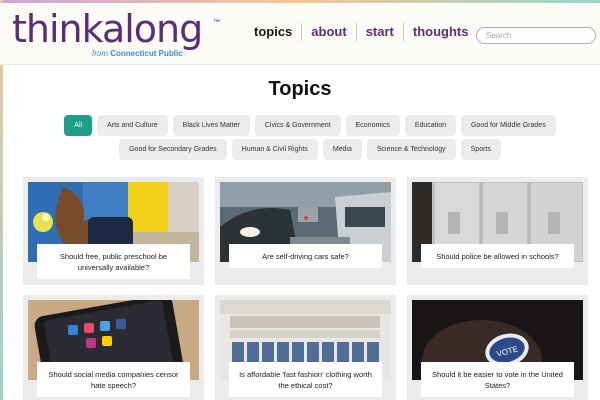 This screenshot has height=400, width=600. I want to click on thinkalong-logo: thinkalong ™ from Connecticut Public, so click(116, 32).